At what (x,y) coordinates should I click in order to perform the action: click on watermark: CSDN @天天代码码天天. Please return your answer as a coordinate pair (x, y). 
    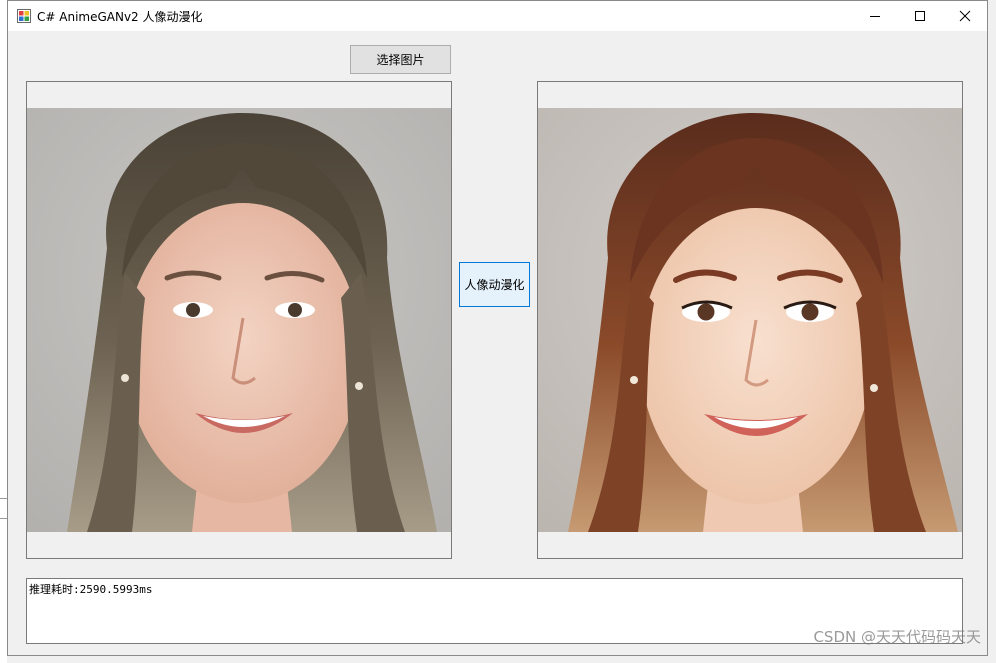
    Looking at the image, I should click on (897, 637).